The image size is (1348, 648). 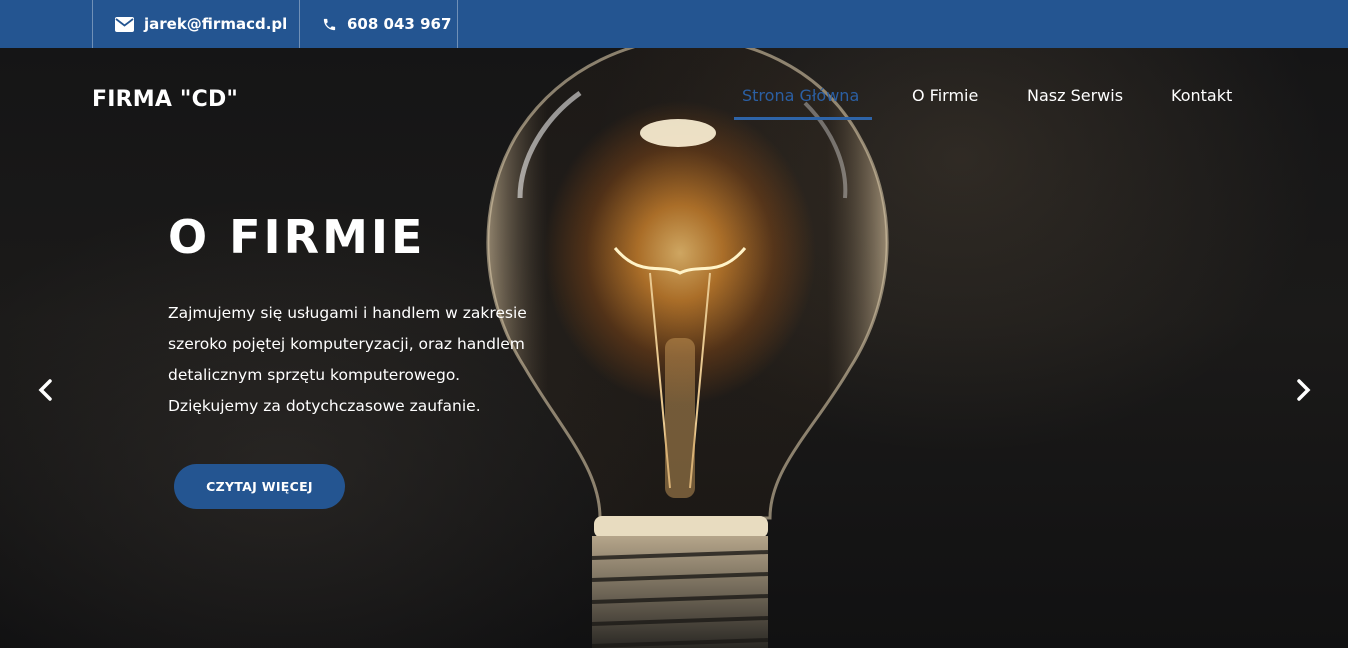 What do you see at coordinates (216, 24) in the screenshot?
I see `email-text: jarek@firmacd.pl` at bounding box center [216, 24].